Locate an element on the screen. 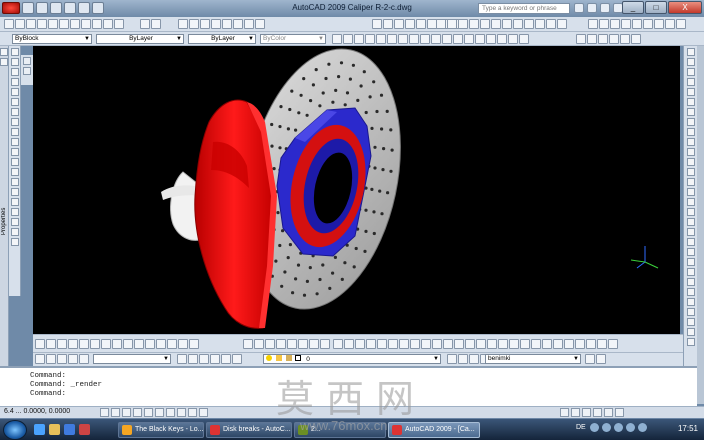 The image size is (704, 440). redo-view-icon is located at coordinates (452, 24).